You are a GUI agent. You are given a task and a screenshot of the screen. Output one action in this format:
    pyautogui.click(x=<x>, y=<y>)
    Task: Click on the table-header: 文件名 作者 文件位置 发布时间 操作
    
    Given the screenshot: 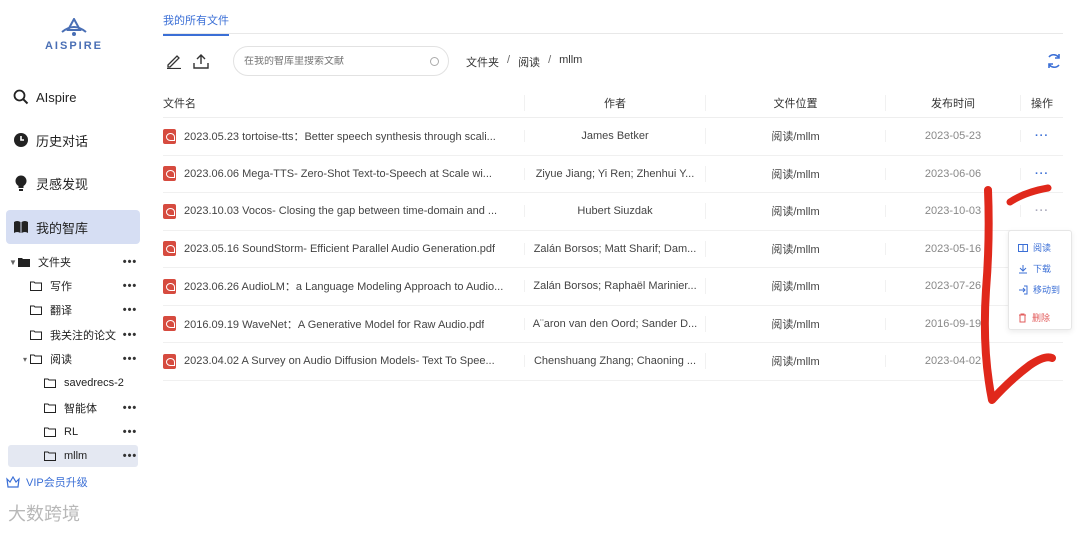 What is the action you would take?
    pyautogui.click(x=613, y=103)
    